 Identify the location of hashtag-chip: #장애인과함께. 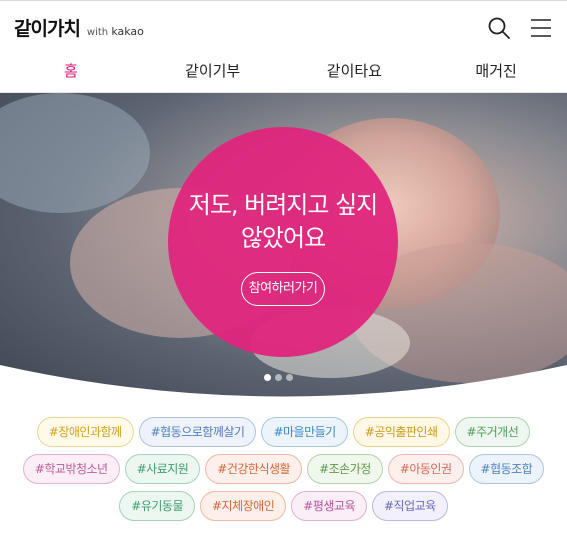
(85, 432).